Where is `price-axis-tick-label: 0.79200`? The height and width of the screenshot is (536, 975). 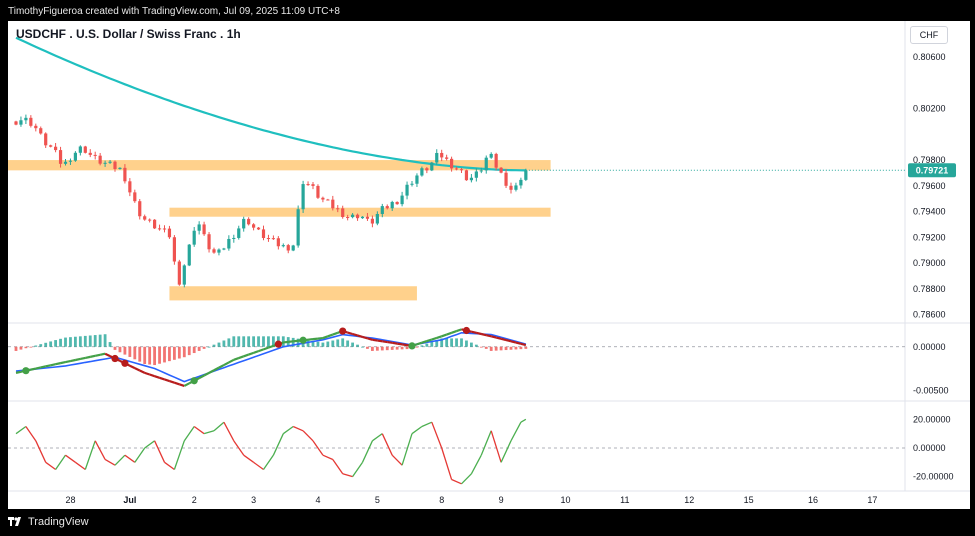 price-axis-tick-label: 0.79200 is located at coordinates (929, 237).